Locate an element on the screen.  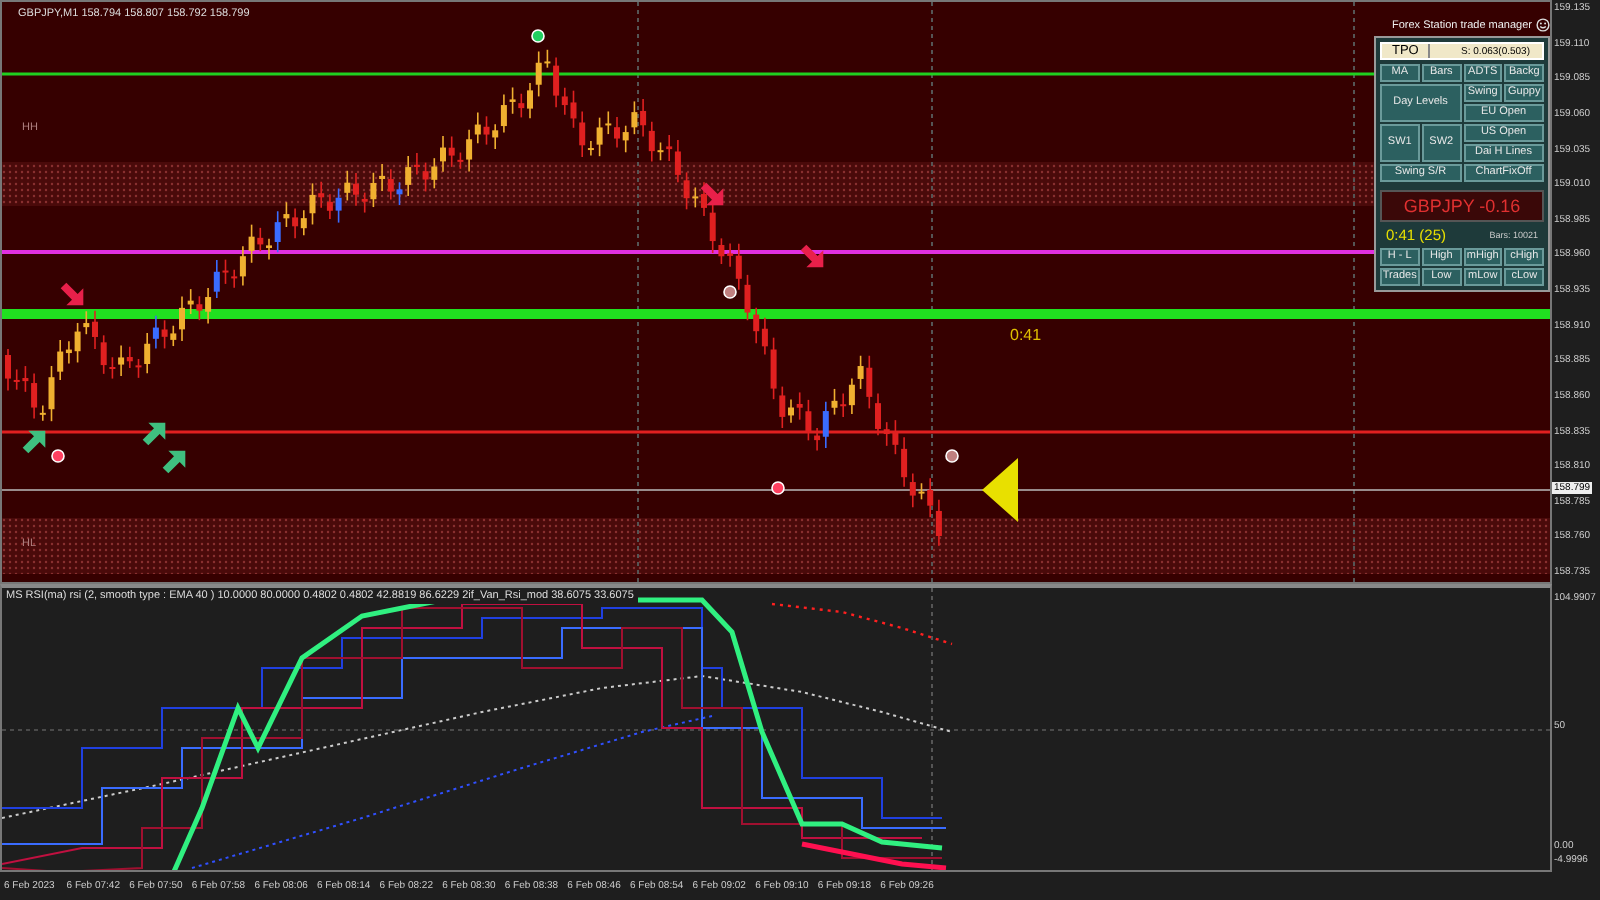
symbol-change-display: GBPJPY -0.16 is located at coordinates (1462, 206).